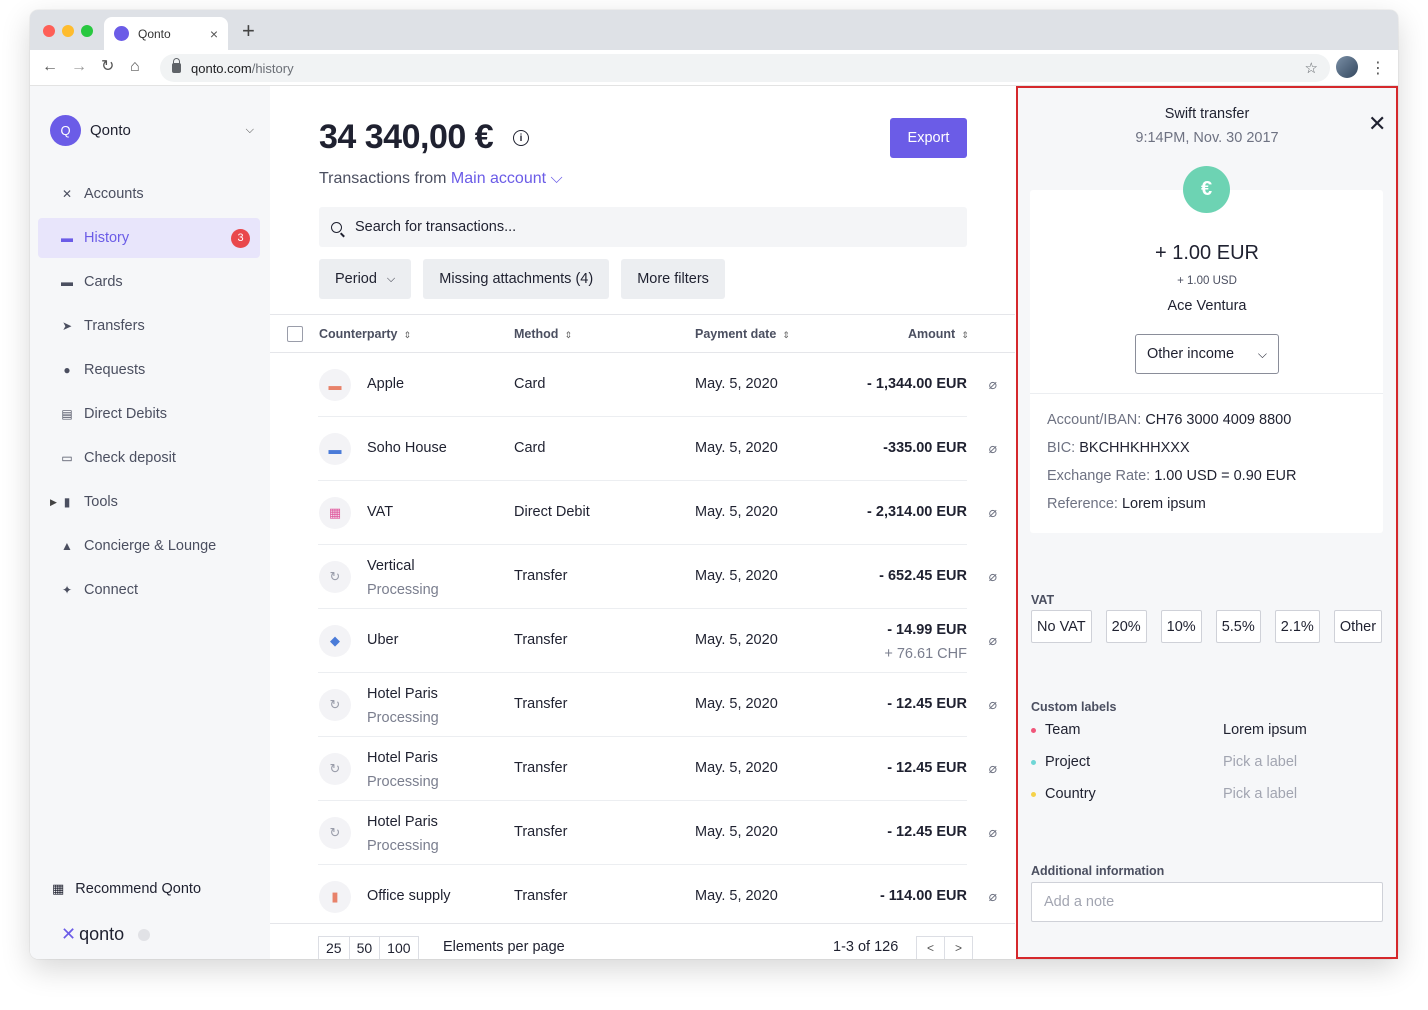 The width and height of the screenshot is (1428, 1010). Describe the element at coordinates (930, 947) in the screenshot. I see `prev-page-button: <` at that location.